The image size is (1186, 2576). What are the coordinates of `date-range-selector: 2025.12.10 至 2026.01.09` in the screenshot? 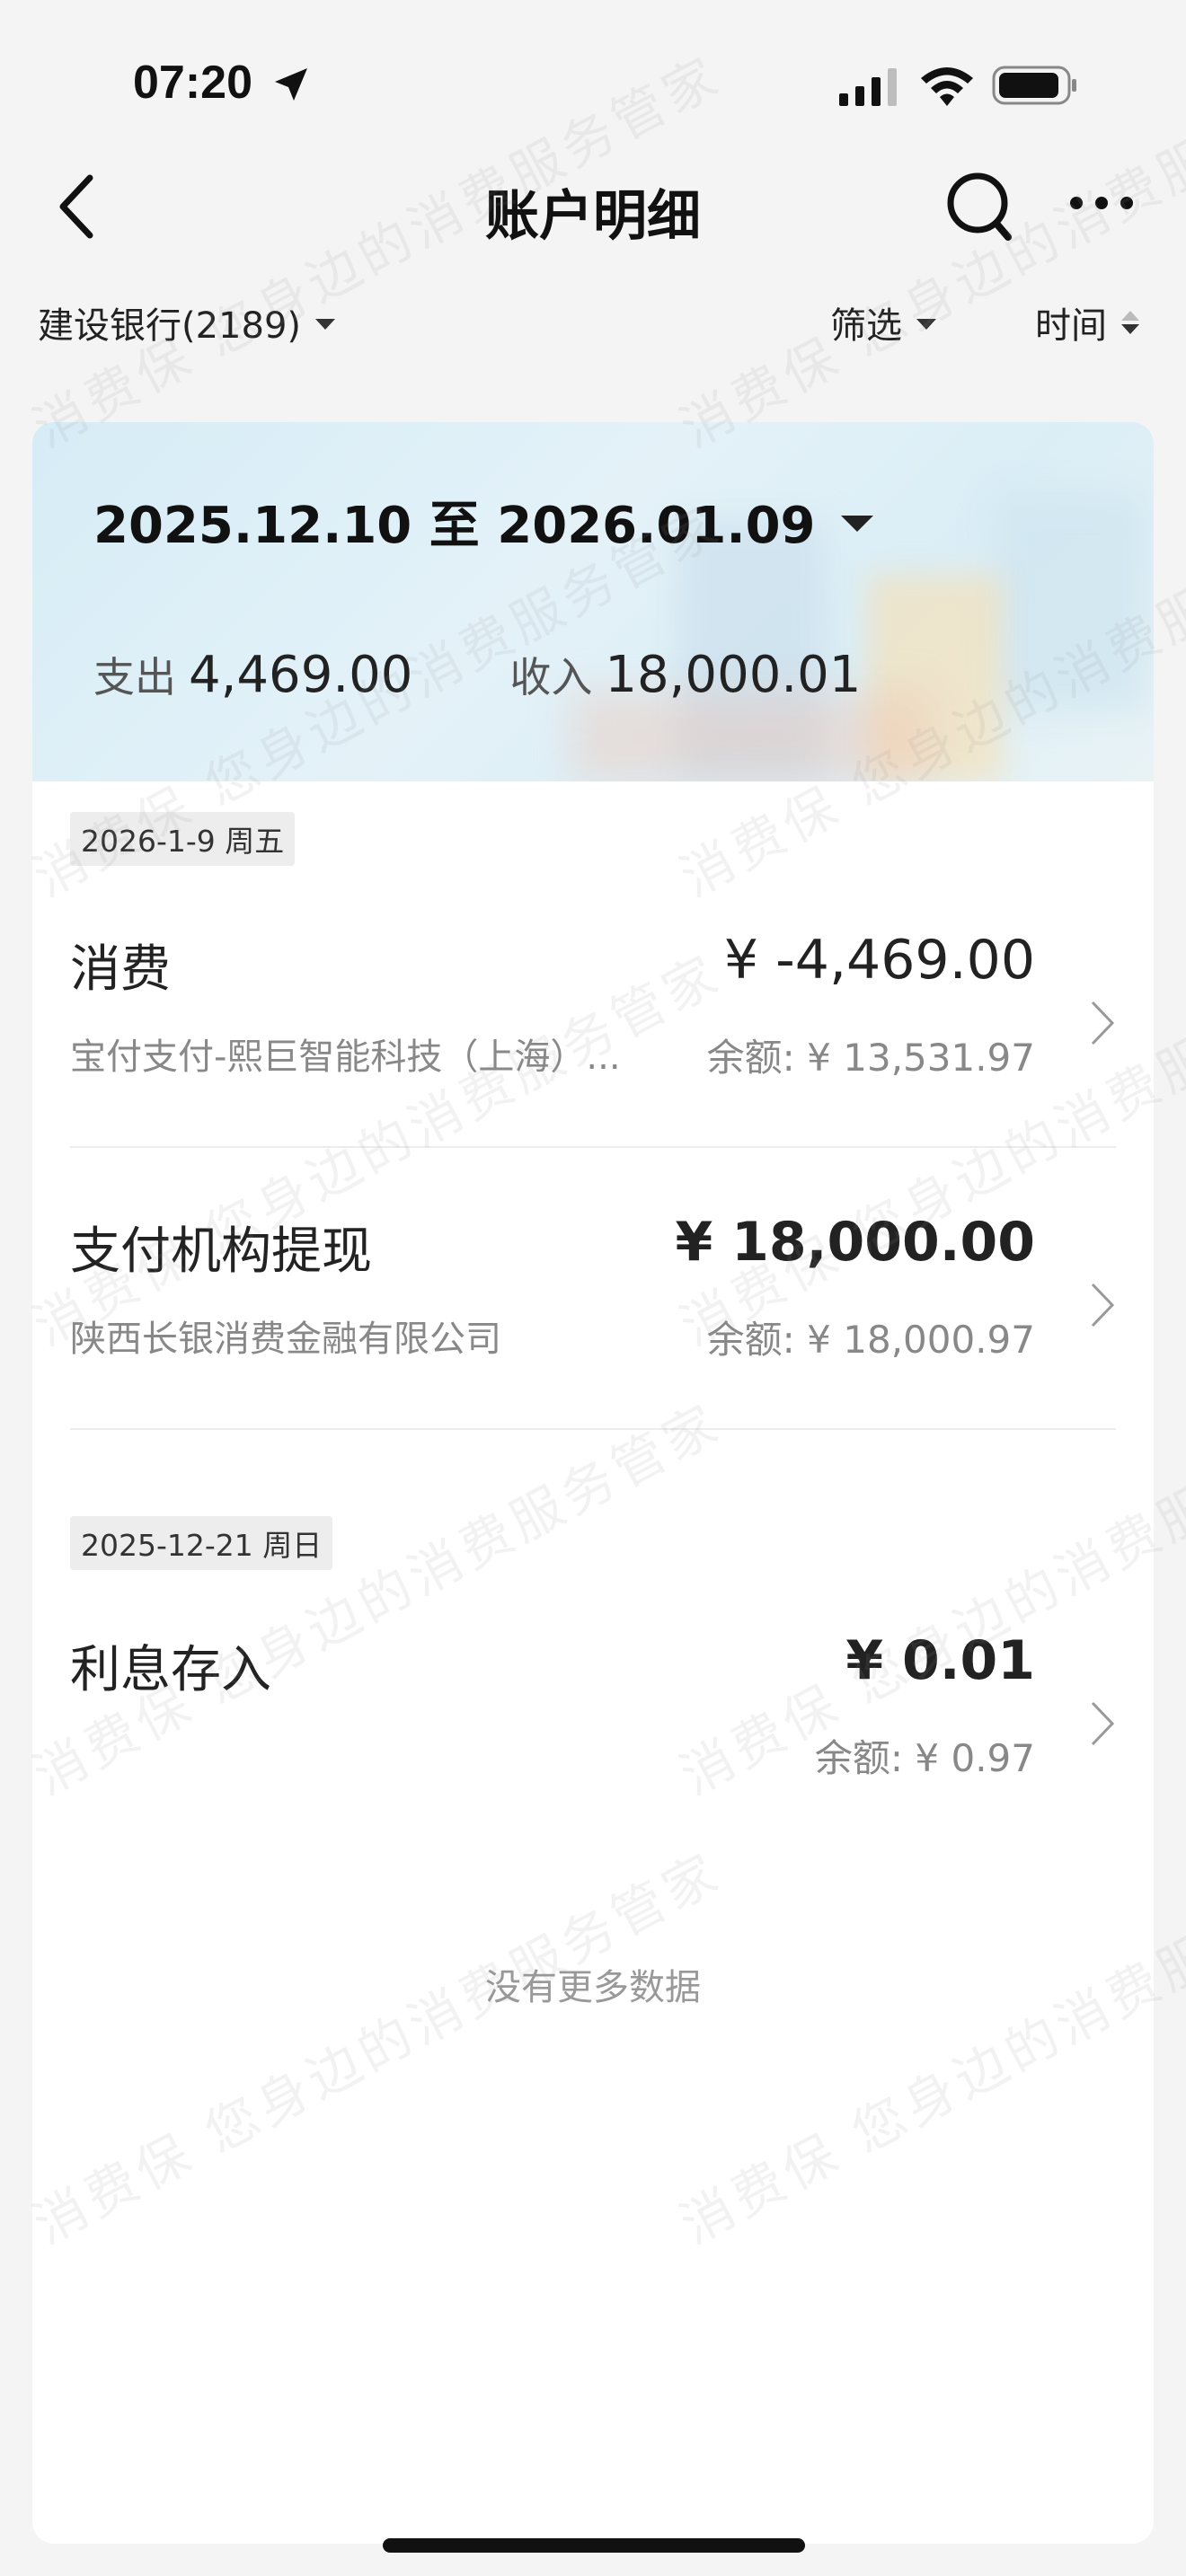 It's located at (483, 521).